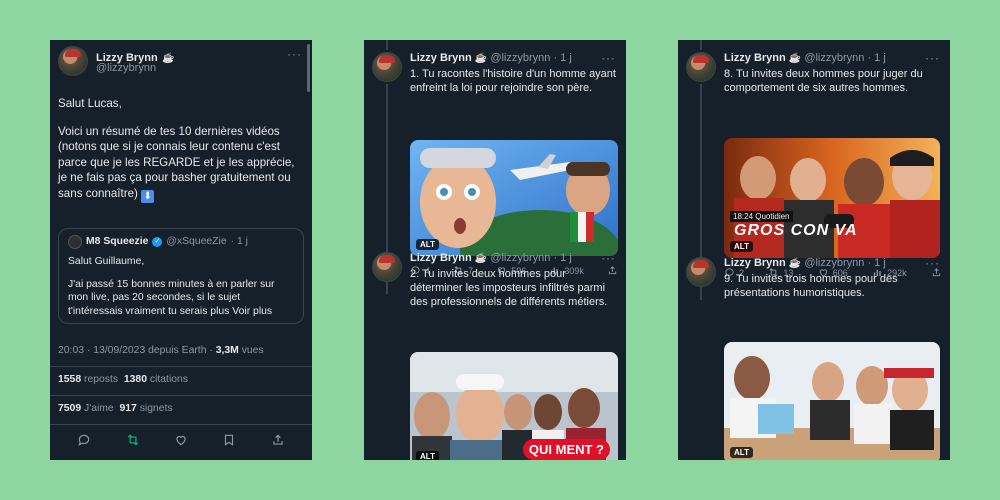 This screenshot has height=500, width=1000. Describe the element at coordinates (278, 440) in the screenshot. I see `share-icon` at that location.